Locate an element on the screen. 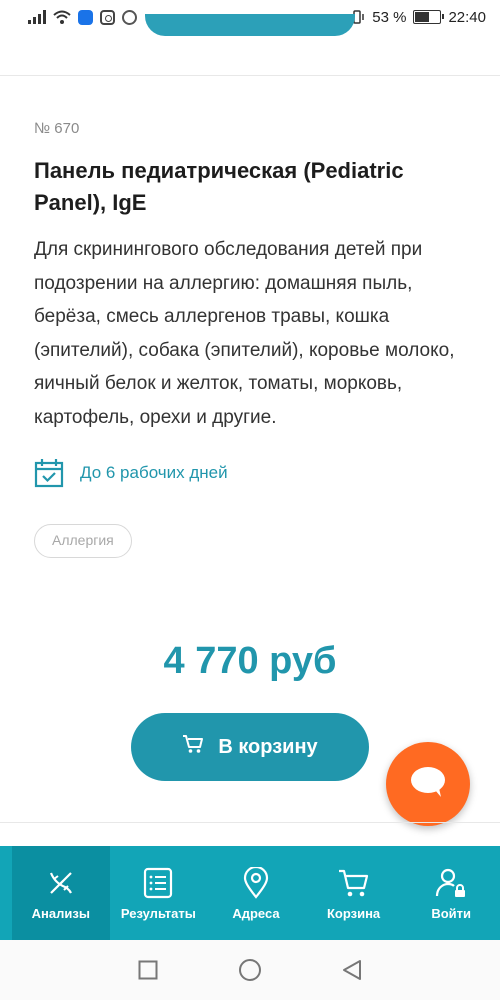 The width and height of the screenshot is (500, 1000). app-ring-icon is located at coordinates (129, 17).